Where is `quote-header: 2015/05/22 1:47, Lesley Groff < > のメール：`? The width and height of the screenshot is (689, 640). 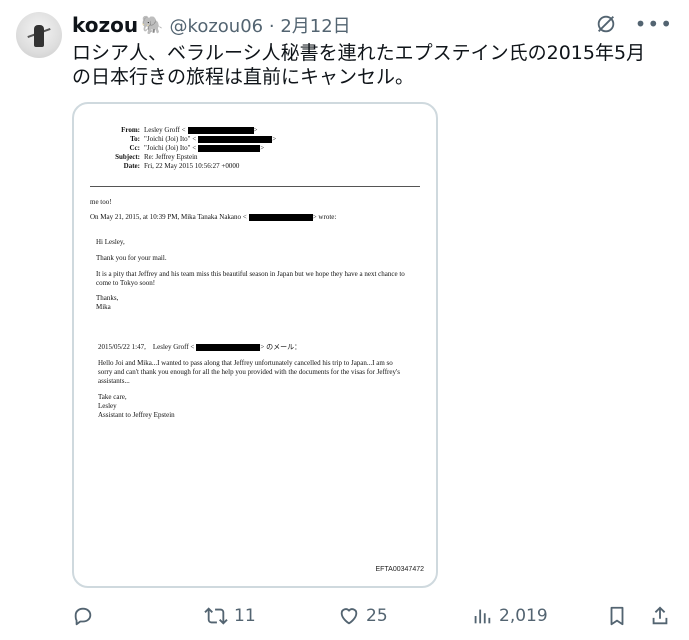
quote-header: 2015/05/22 1:47, Lesley Groff < > のメール： is located at coordinates (259, 347).